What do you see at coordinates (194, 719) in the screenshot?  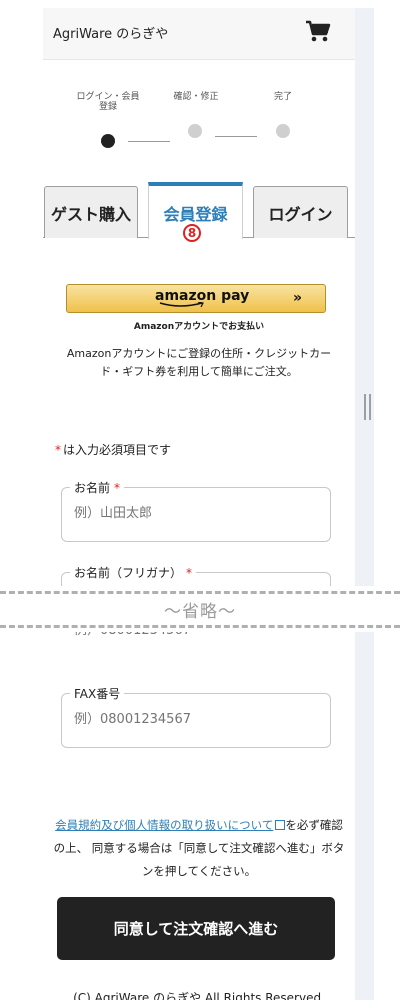 I see `fax-input` at bounding box center [194, 719].